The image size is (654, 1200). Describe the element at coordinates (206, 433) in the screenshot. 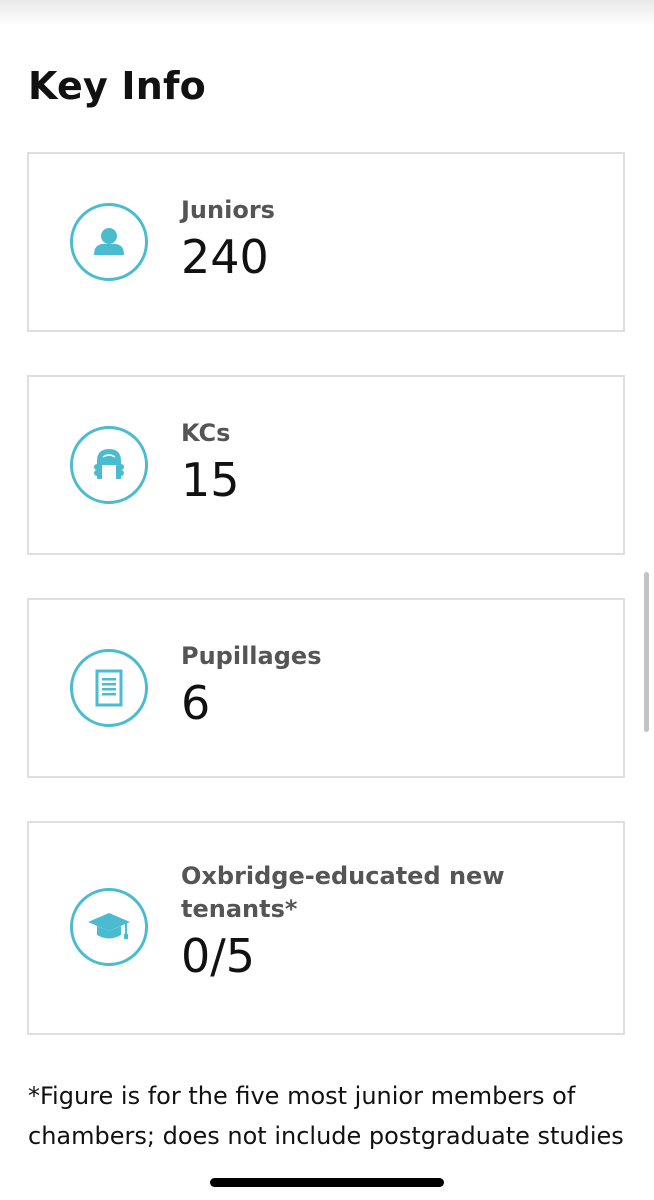

I see `kcs-label: KCs` at that location.